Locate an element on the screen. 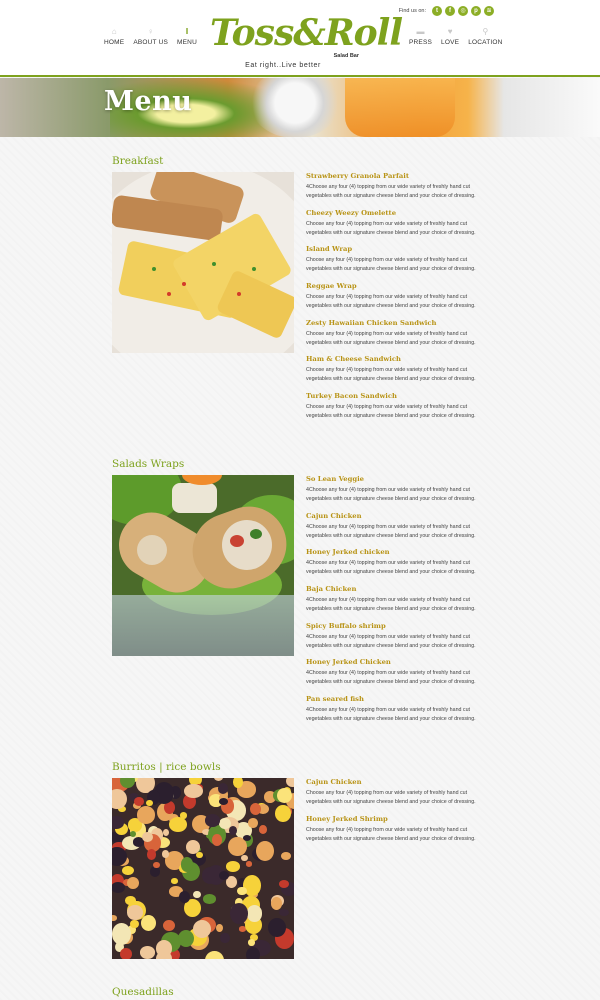 This screenshot has width=600, height=1000. logo-script: Toss&Roll is located at coordinates (306, 33).